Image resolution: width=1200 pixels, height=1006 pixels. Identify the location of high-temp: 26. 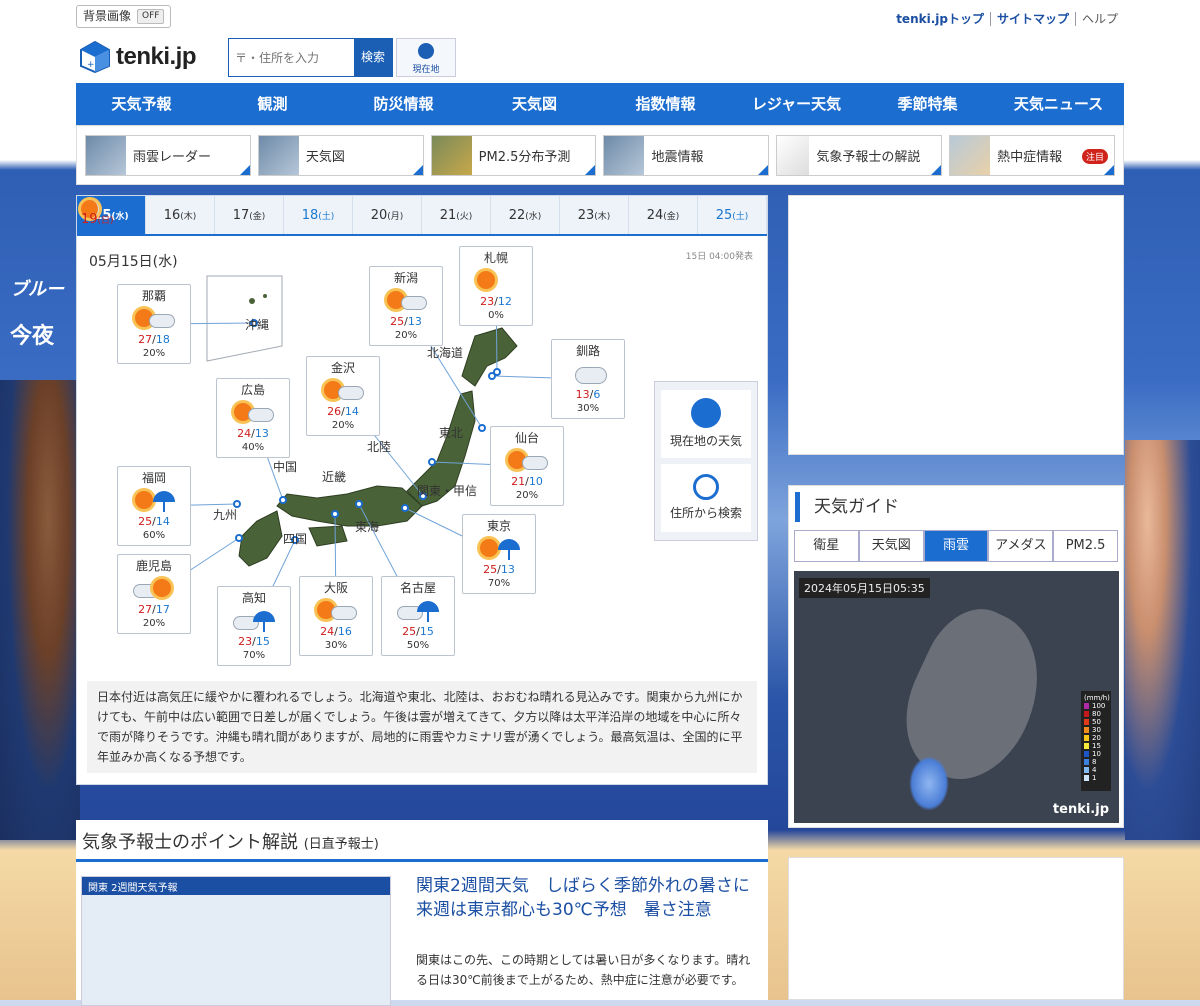
(334, 411).